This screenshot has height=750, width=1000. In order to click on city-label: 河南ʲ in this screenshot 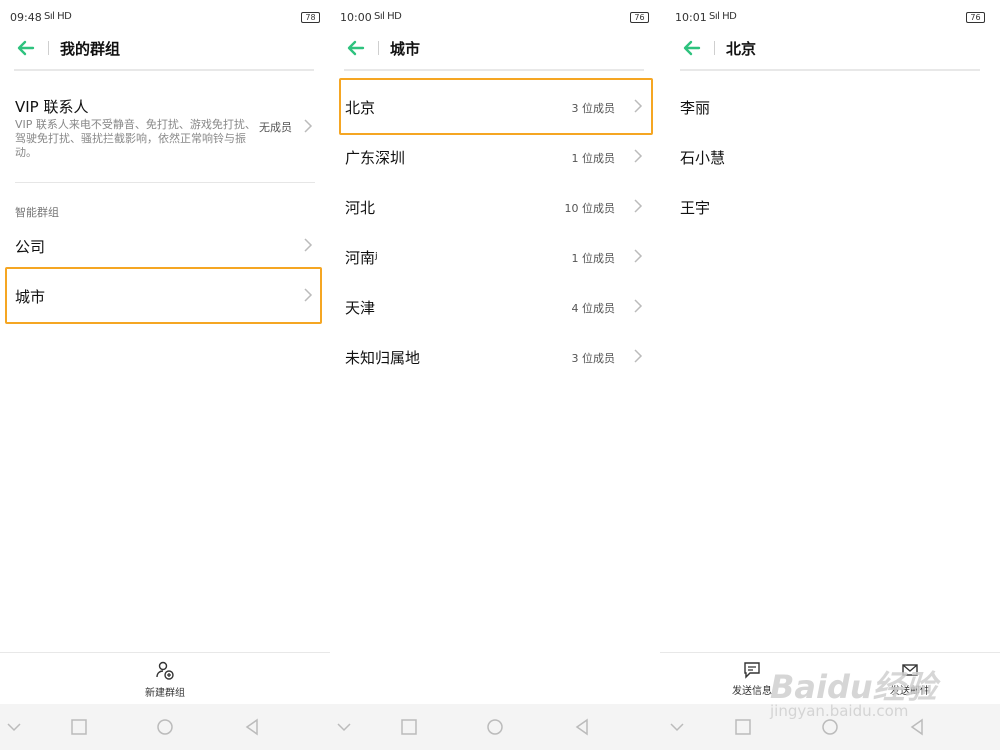, I will do `click(361, 258)`.